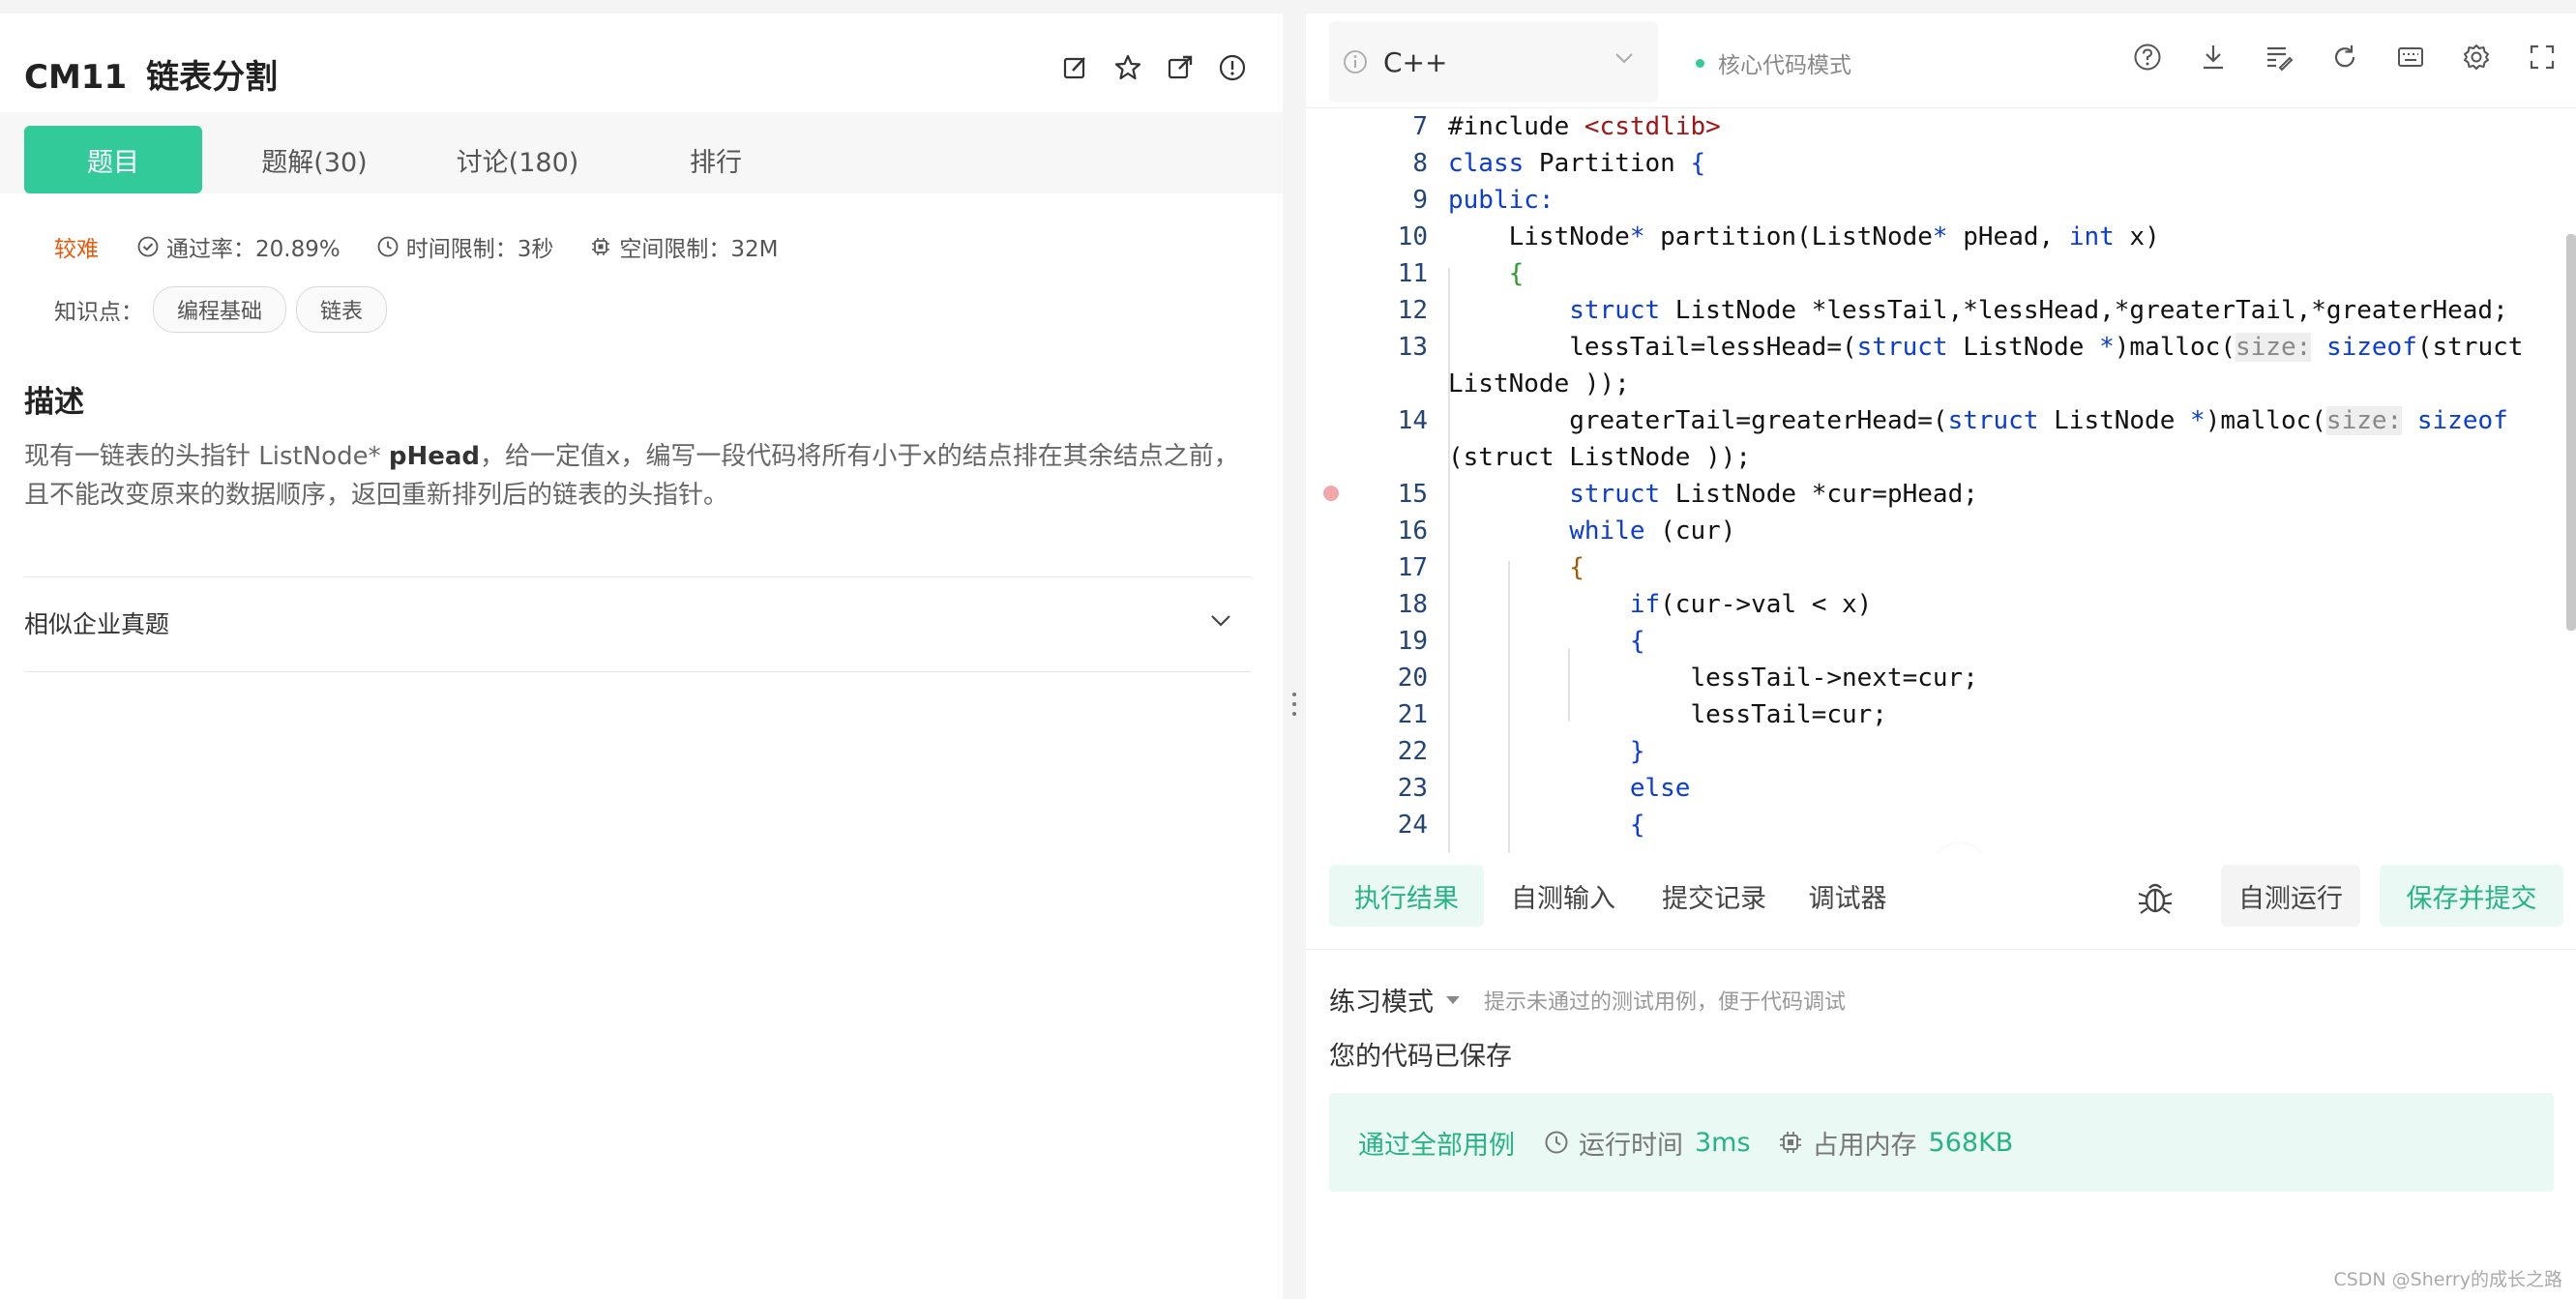  I want to click on code-mode-text: 核心代码模式, so click(1785, 65).